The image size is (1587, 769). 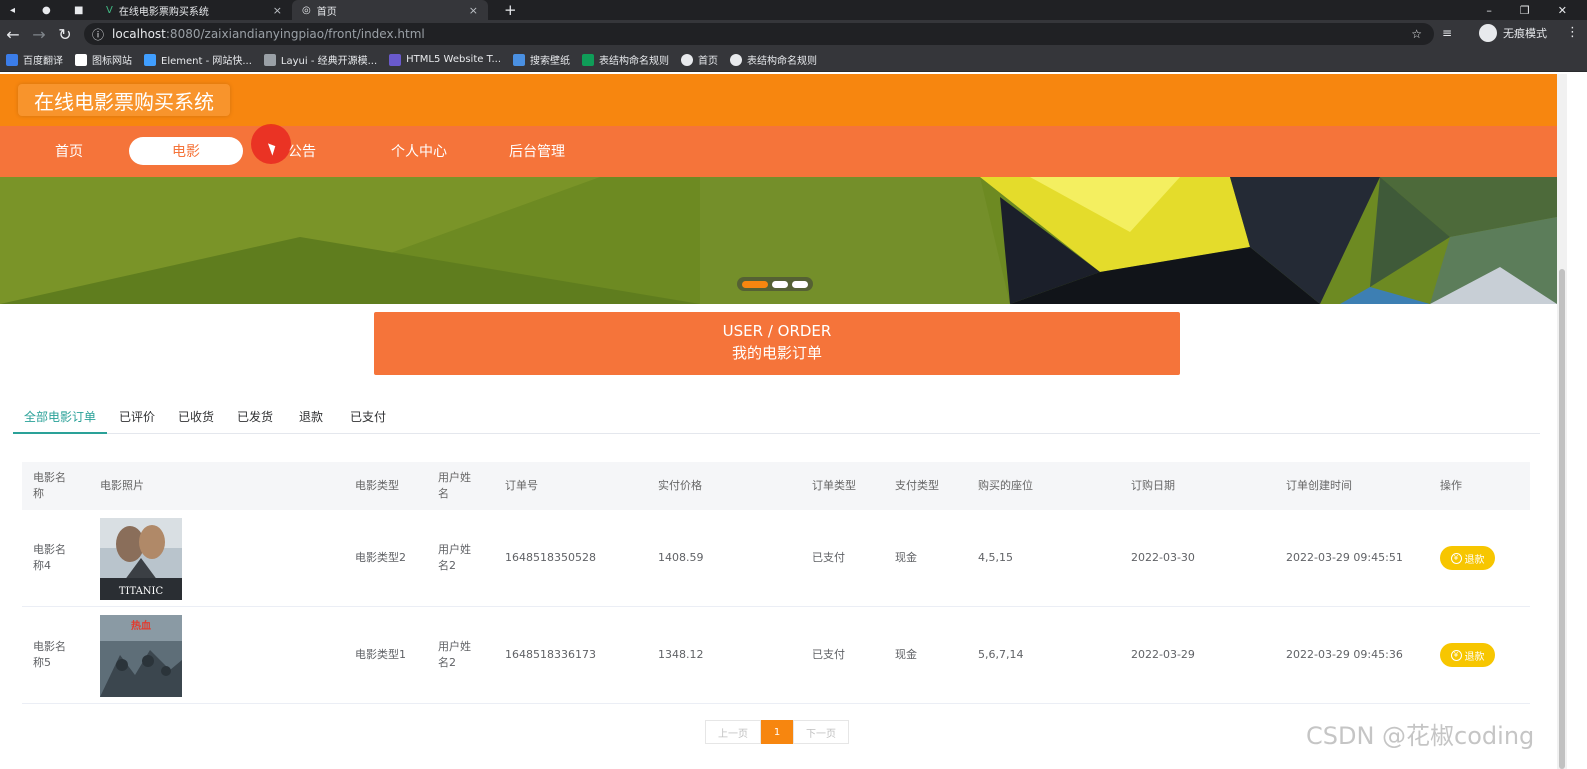 I want to click on order-tabs: 全部电影订单 已评价 已收货 已发货 退款 已支付, so click(x=776, y=417).